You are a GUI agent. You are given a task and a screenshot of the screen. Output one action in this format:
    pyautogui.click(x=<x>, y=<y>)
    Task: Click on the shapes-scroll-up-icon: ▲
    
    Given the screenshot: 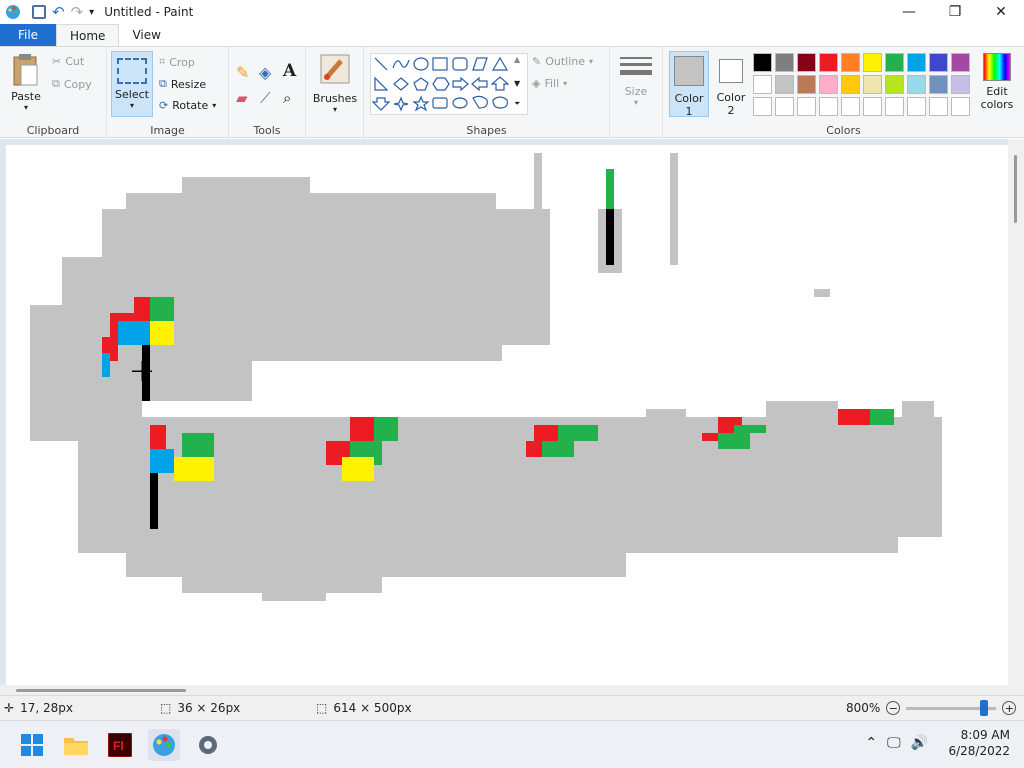 What is the action you would take?
    pyautogui.click(x=517, y=59)
    